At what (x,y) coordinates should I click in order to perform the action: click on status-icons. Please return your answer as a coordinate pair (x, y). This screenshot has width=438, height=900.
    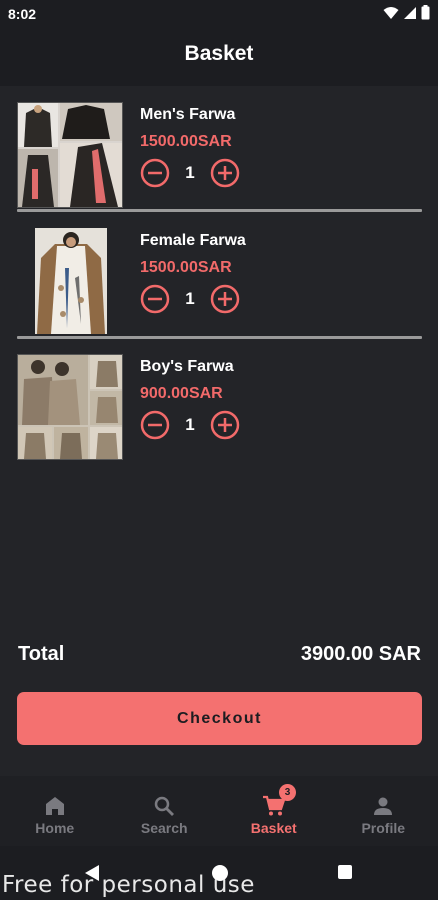
    Looking at the image, I should click on (406, 12).